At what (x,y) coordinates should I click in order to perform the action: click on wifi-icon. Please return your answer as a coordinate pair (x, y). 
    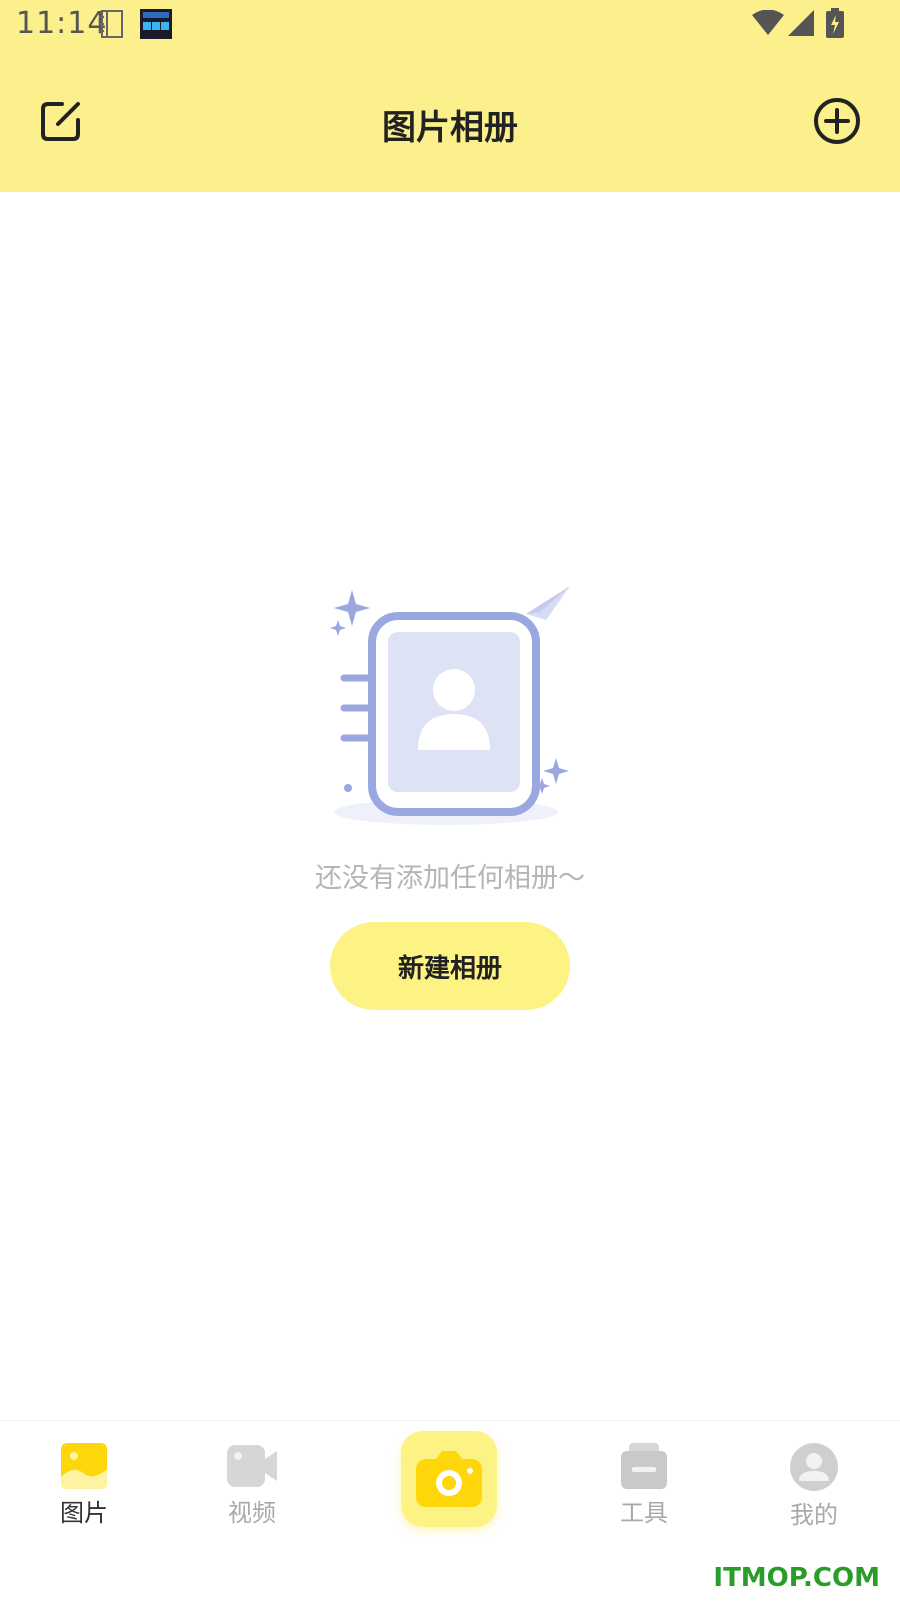
    Looking at the image, I should click on (768, 22).